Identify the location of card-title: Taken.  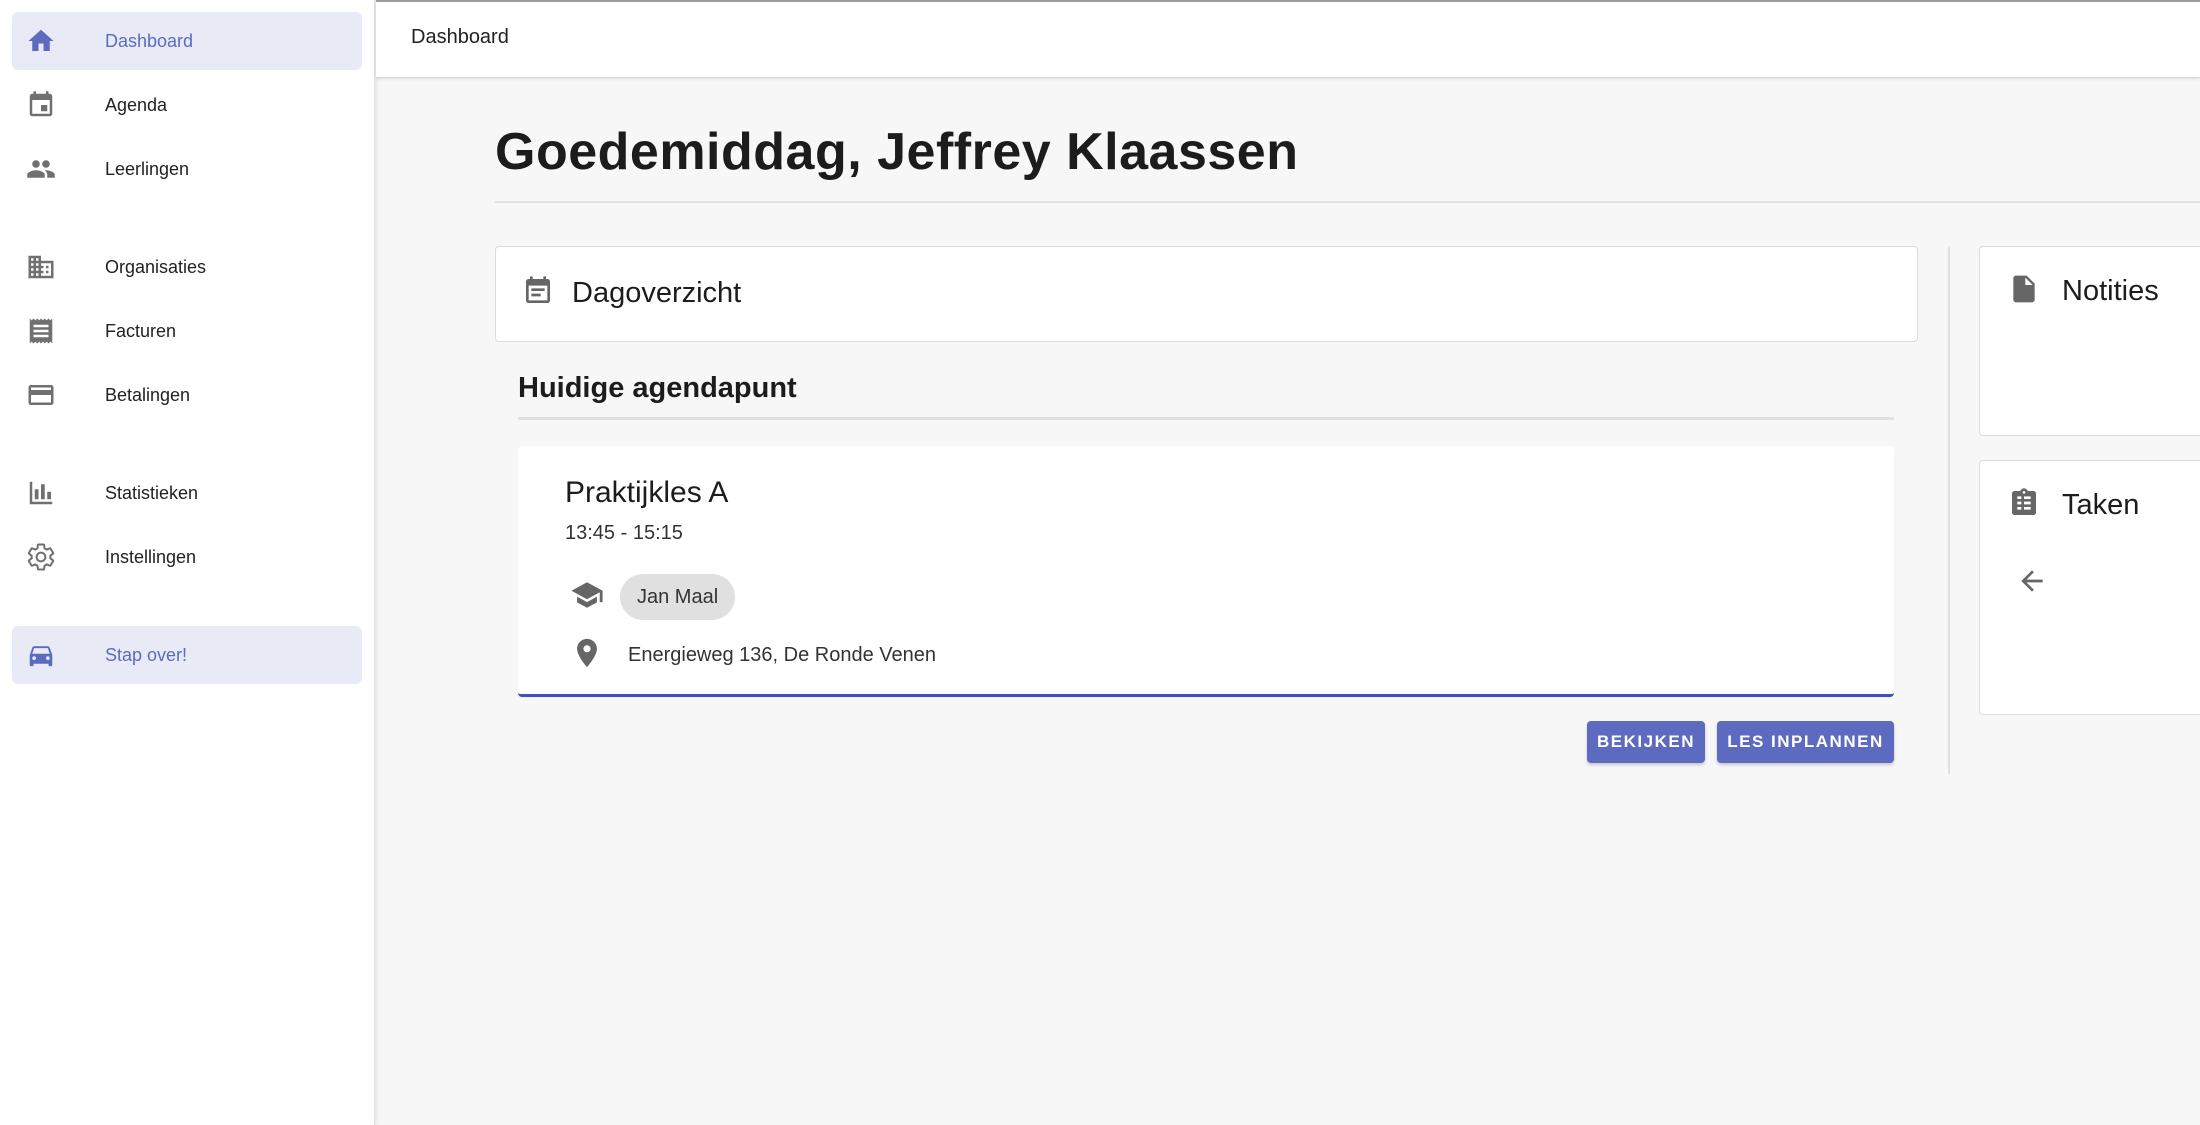
(2101, 505).